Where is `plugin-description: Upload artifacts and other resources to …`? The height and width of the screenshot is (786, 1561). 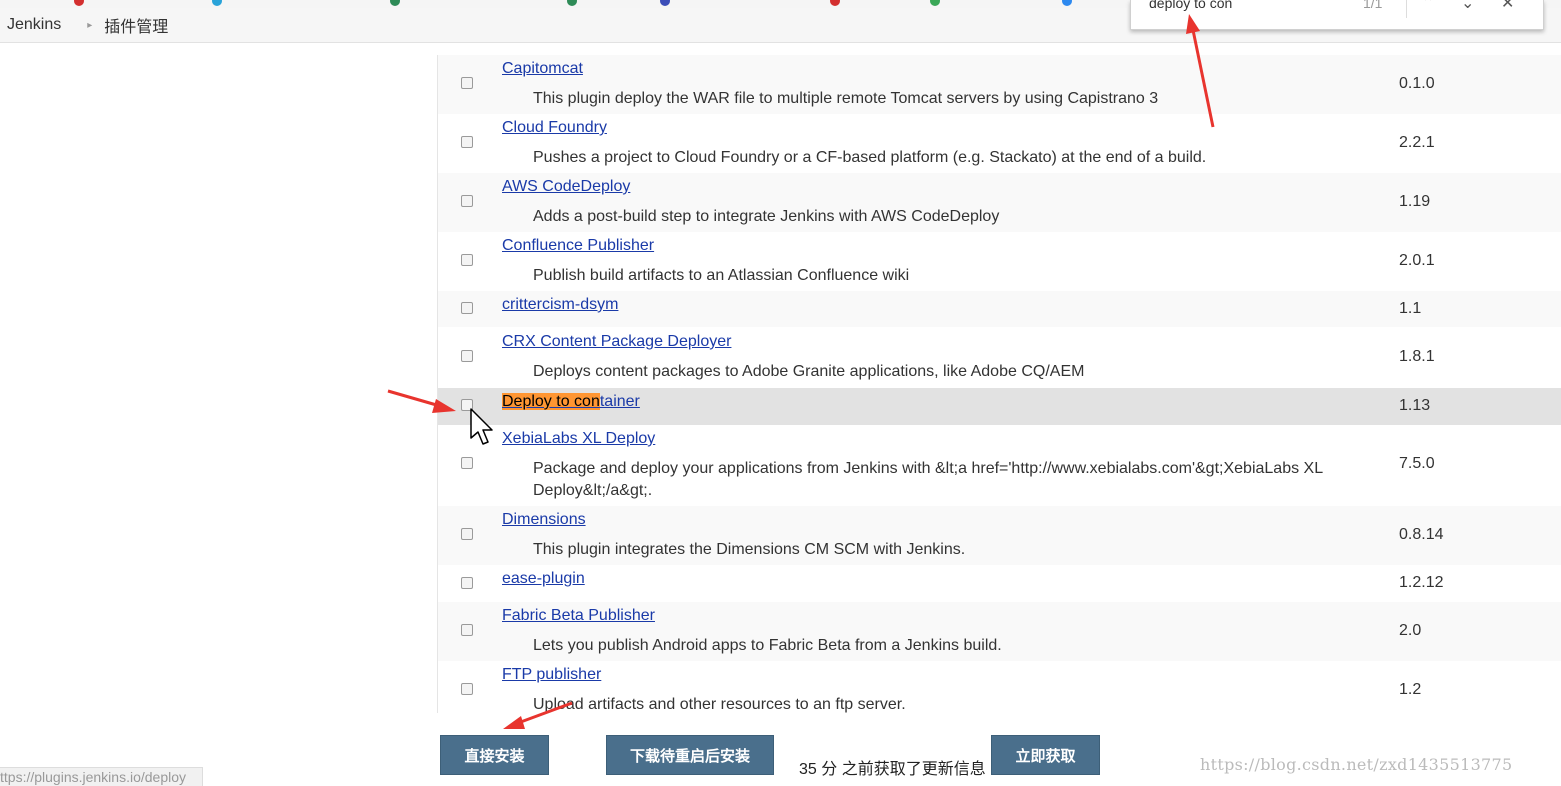 plugin-description: Upload artifacts and other resources to … is located at coordinates (719, 704).